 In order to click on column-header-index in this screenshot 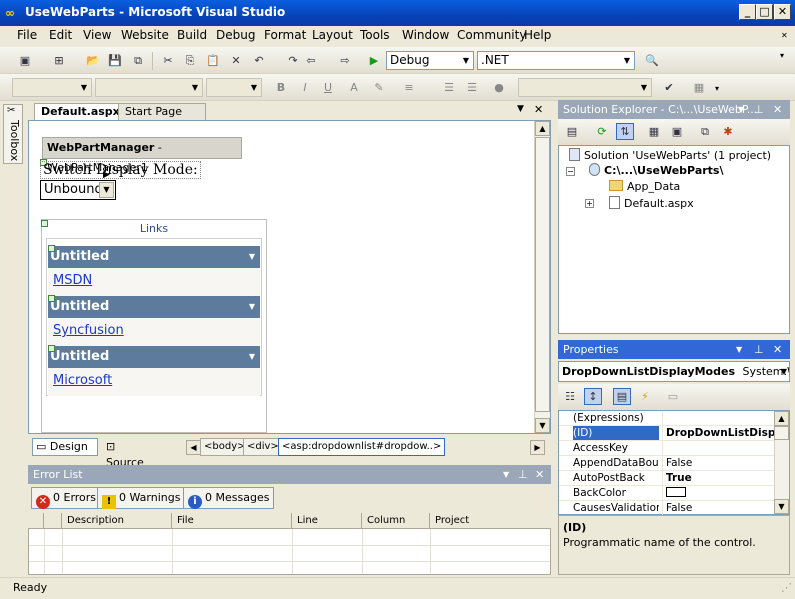, I will do `click(53, 521)`.